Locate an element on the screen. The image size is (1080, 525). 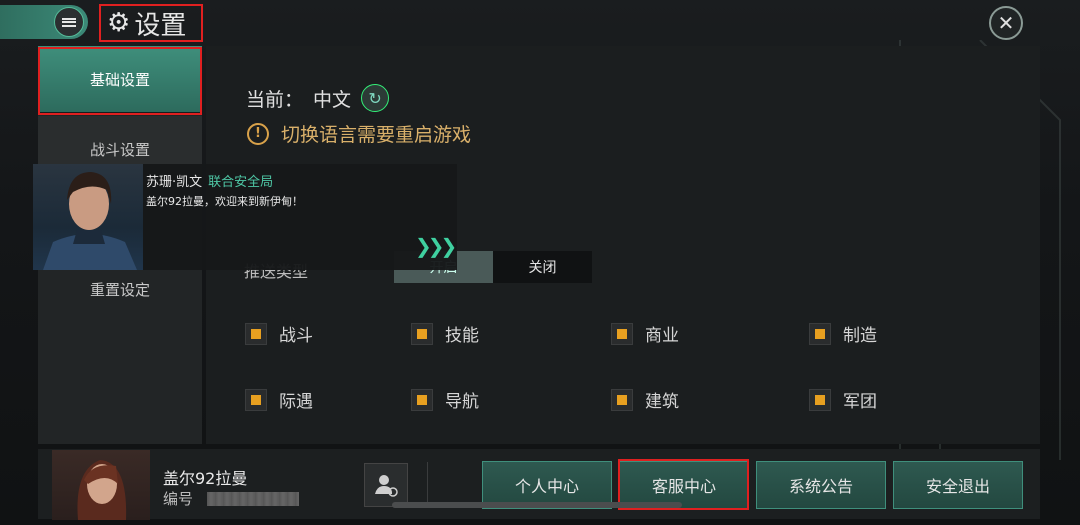
push-off-option: 关闭 is located at coordinates (542, 267).